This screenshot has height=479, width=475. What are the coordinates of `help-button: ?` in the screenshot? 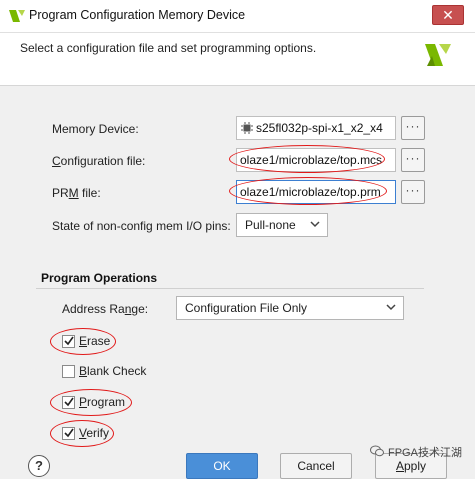 It's located at (39, 466).